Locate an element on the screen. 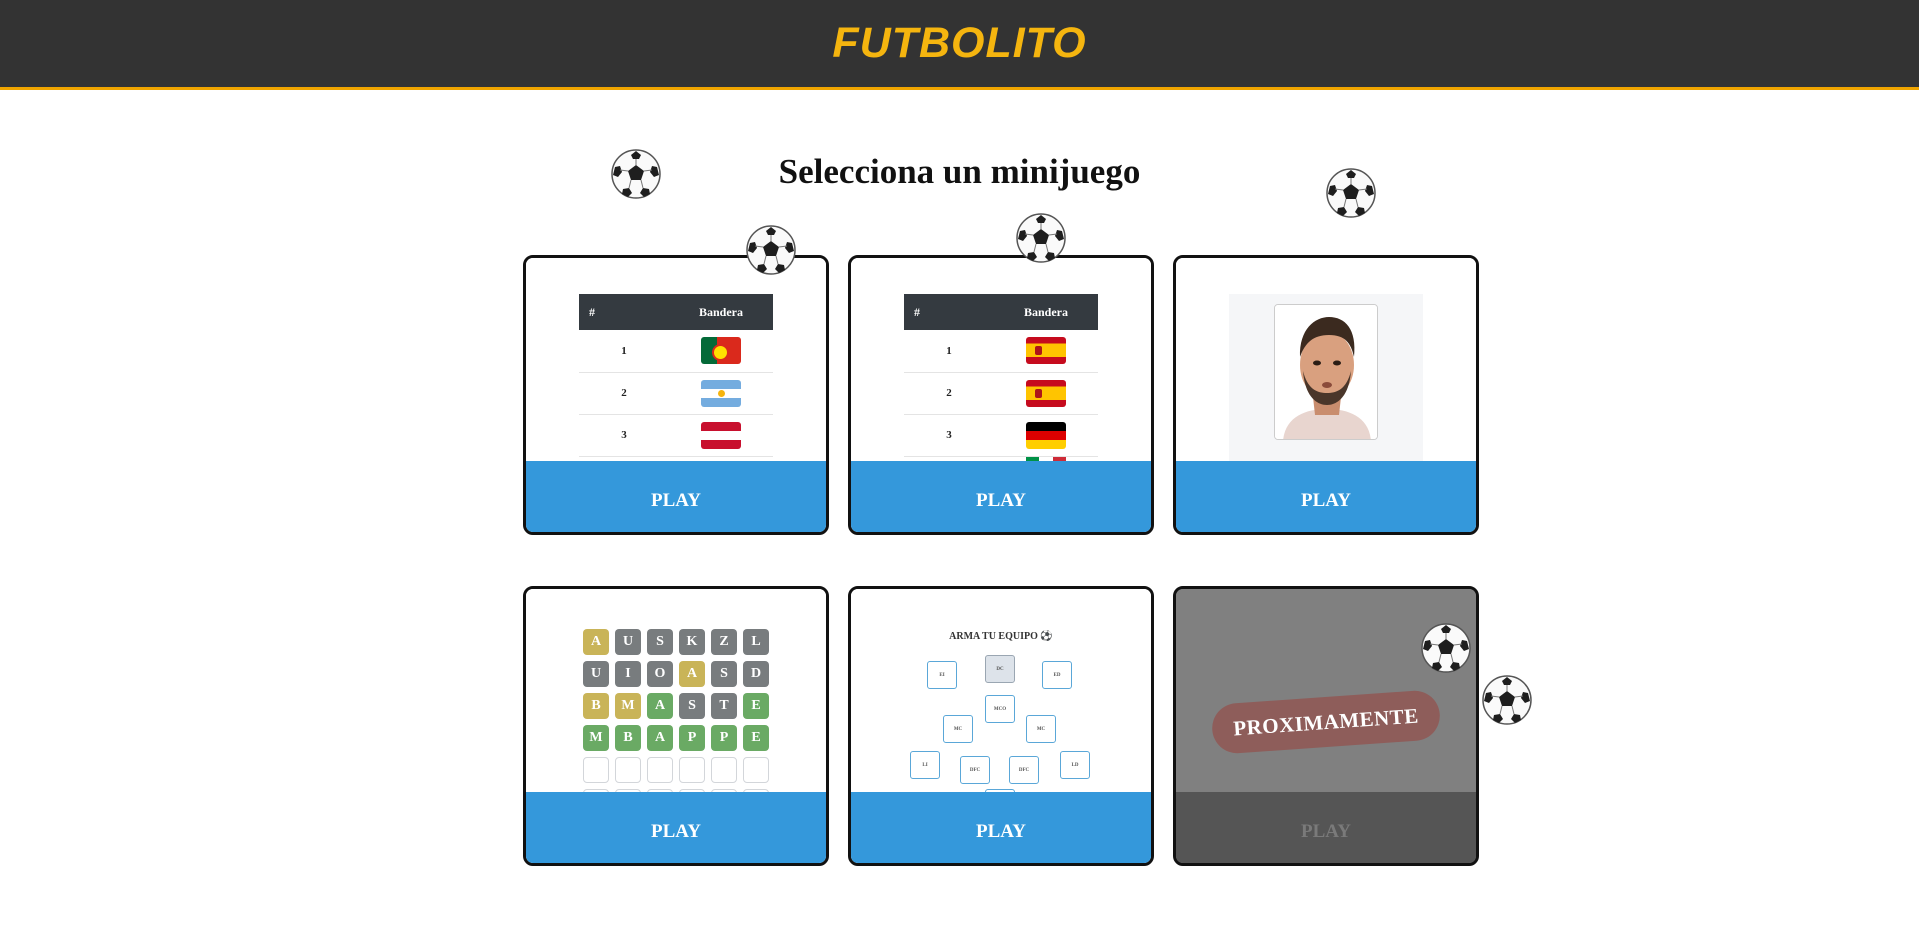 This screenshot has height=929, width=1919. coming-soon-badge: PROXIMAMENTE is located at coordinates (1326, 722).